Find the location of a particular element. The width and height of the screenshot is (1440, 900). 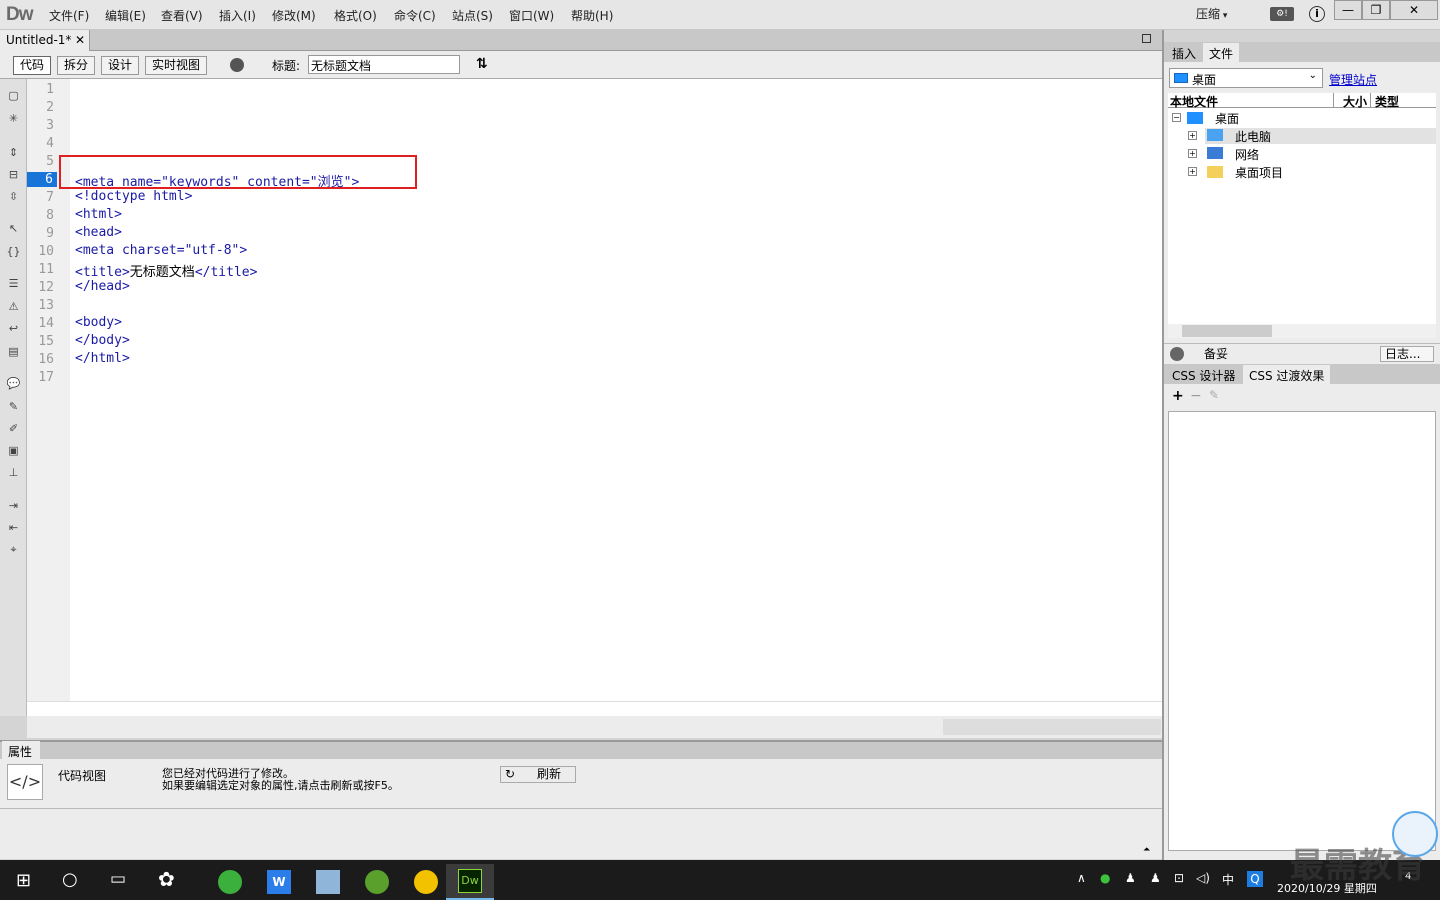

menu-window: 窗口(W) is located at coordinates (531, 15).